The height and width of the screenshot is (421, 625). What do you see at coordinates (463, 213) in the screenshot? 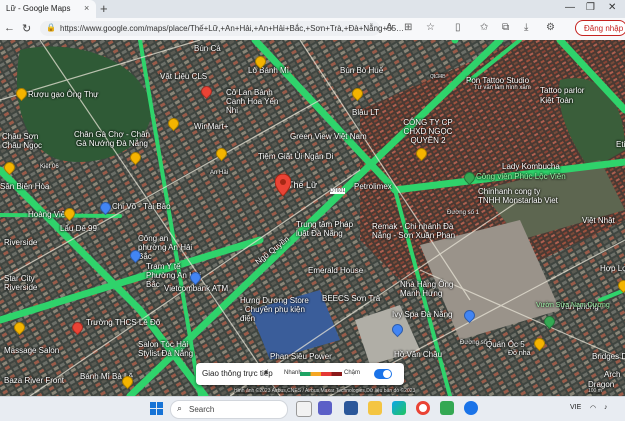
I see `map-label-duong-so-1: Đường số 1` at bounding box center [463, 213].